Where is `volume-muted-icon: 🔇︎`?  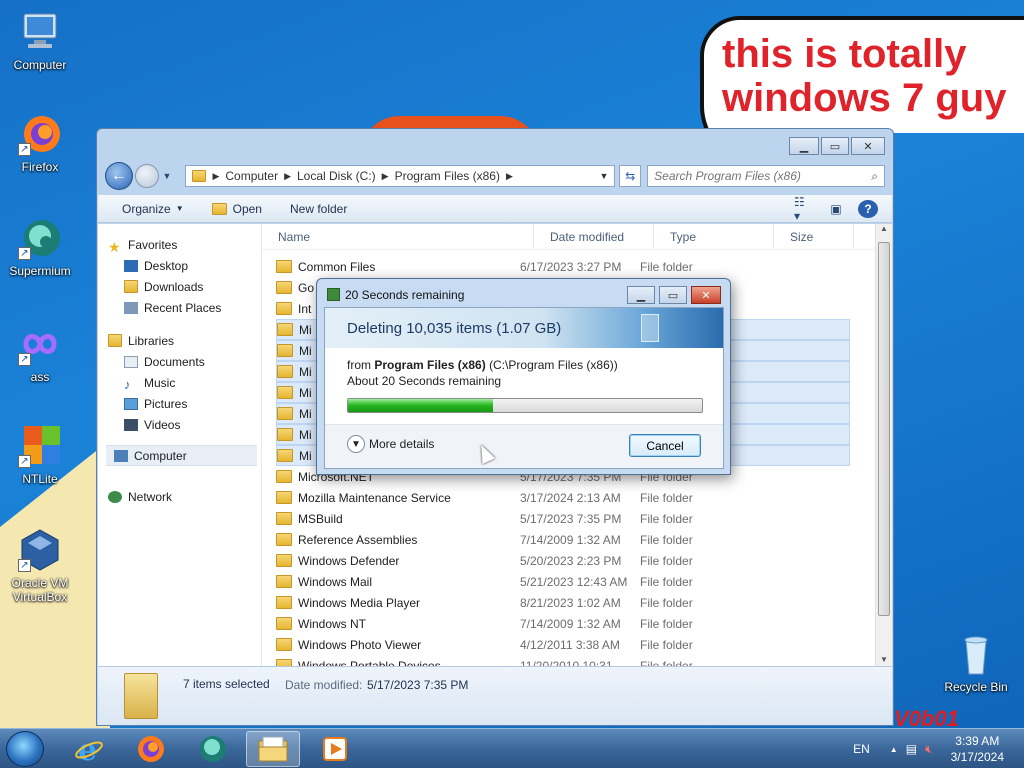
volume-muted-icon: 🔇︎ is located at coordinates (929, 749).